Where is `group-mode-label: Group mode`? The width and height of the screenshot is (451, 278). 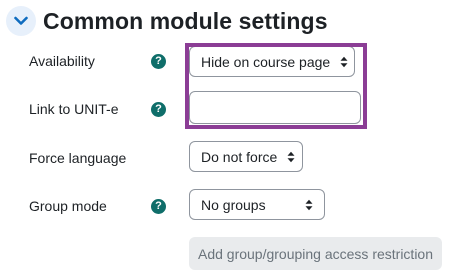
group-mode-label: Group mode is located at coordinates (68, 206).